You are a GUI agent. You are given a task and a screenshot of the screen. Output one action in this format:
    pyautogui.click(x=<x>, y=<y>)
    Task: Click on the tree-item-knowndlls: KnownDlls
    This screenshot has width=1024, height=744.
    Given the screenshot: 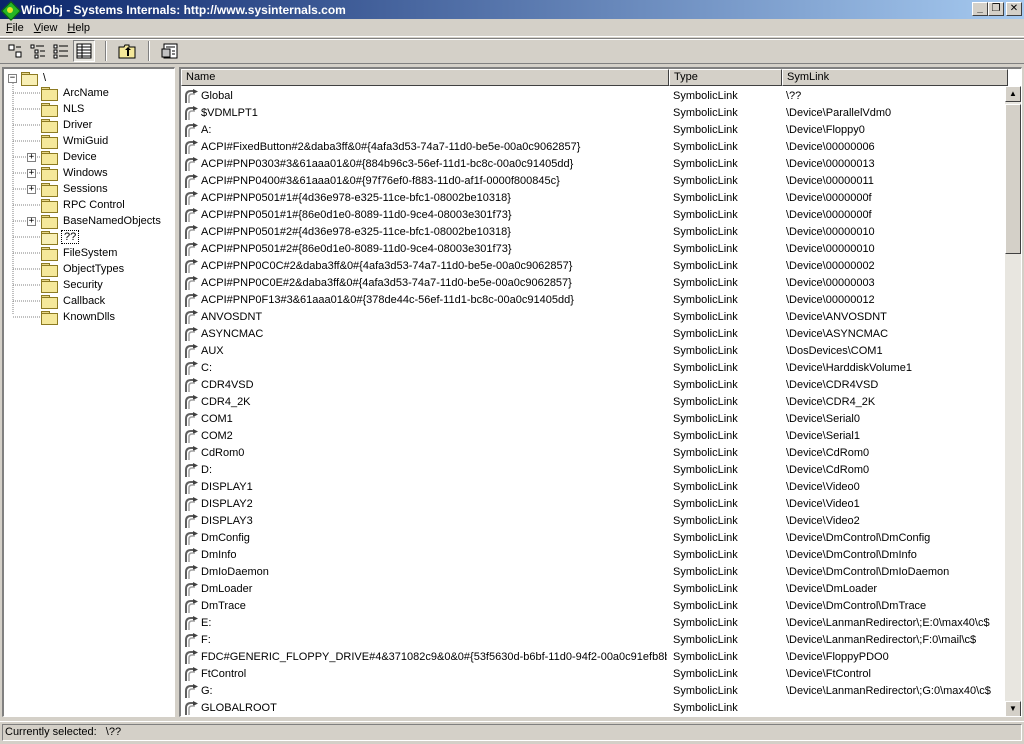 What is the action you would take?
    pyautogui.click(x=79, y=317)
    